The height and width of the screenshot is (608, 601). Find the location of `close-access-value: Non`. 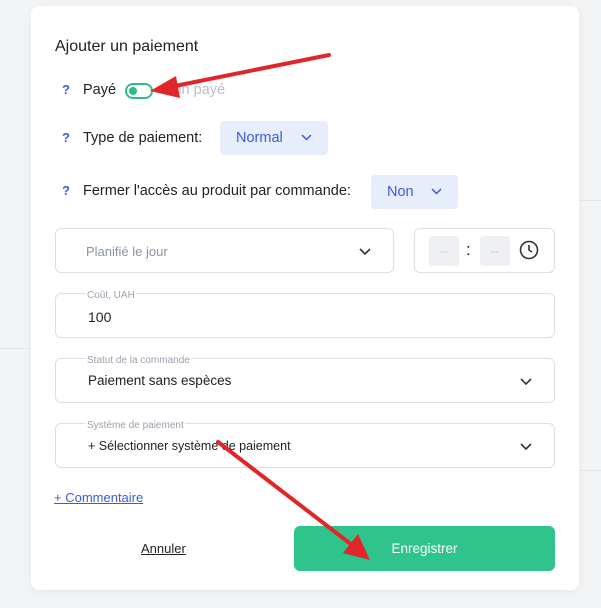

close-access-value: Non is located at coordinates (400, 192).